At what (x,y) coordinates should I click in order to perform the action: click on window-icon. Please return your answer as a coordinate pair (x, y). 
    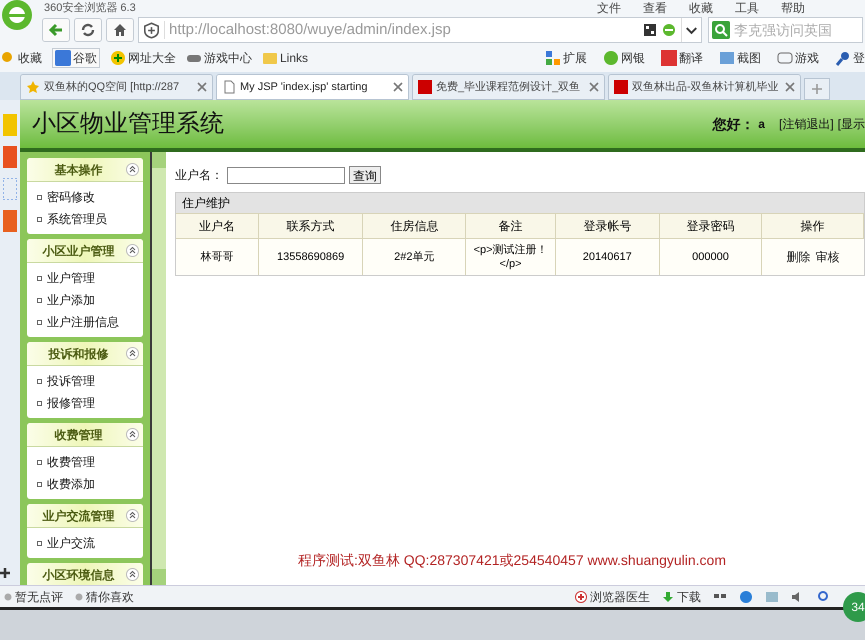
    Looking at the image, I should click on (772, 597).